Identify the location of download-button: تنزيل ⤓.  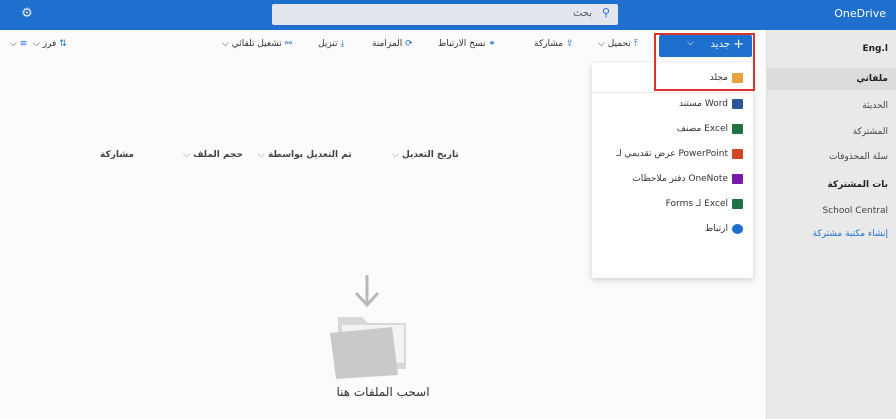
(331, 44).